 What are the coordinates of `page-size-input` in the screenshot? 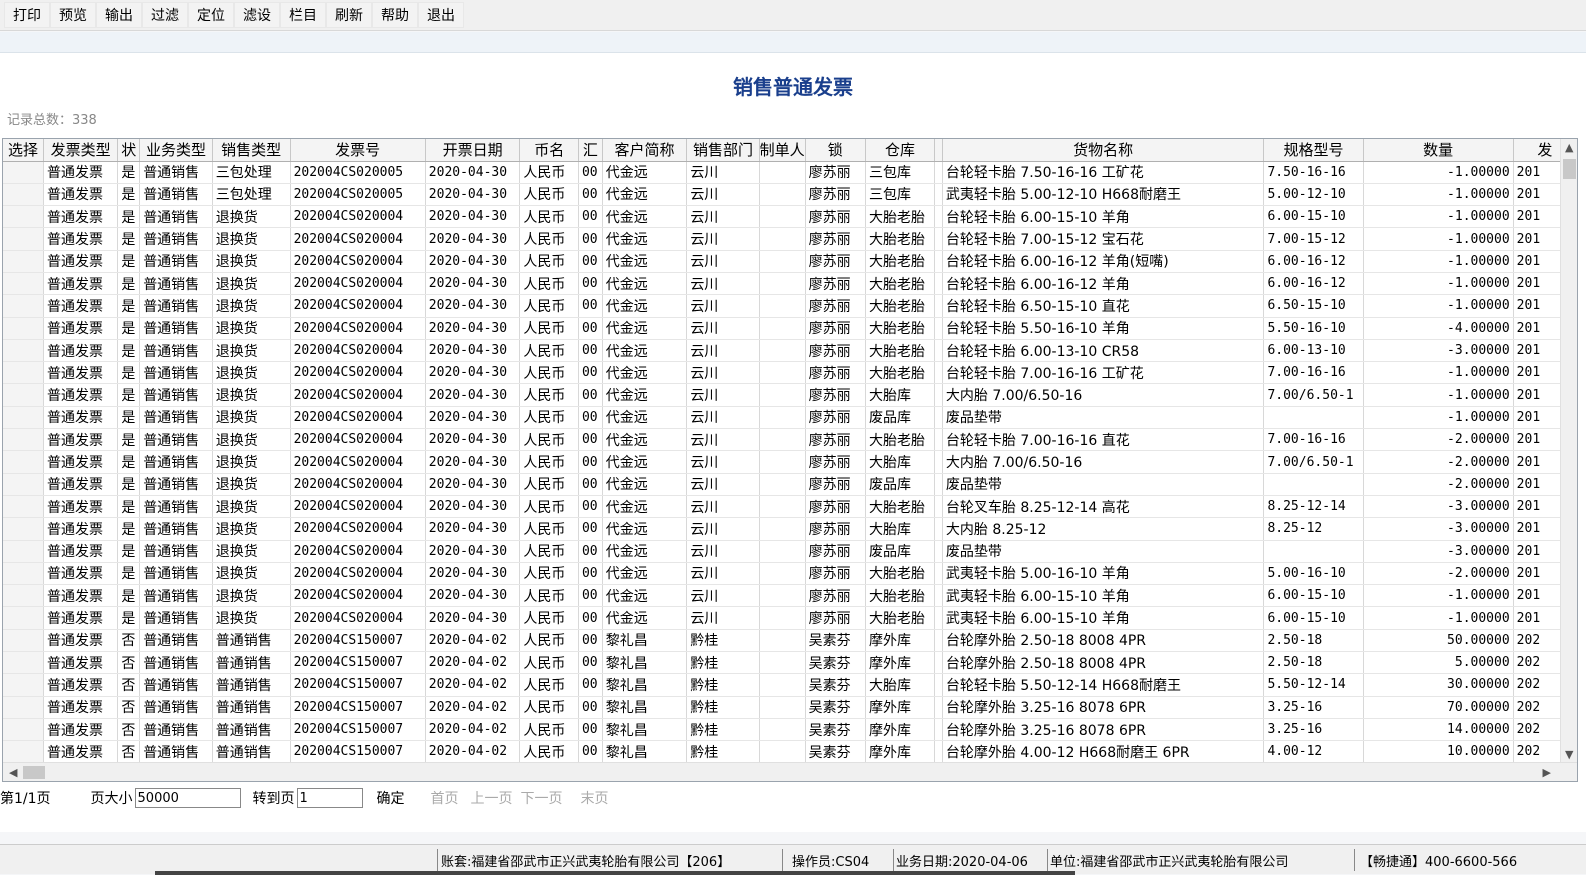 It's located at (187, 798).